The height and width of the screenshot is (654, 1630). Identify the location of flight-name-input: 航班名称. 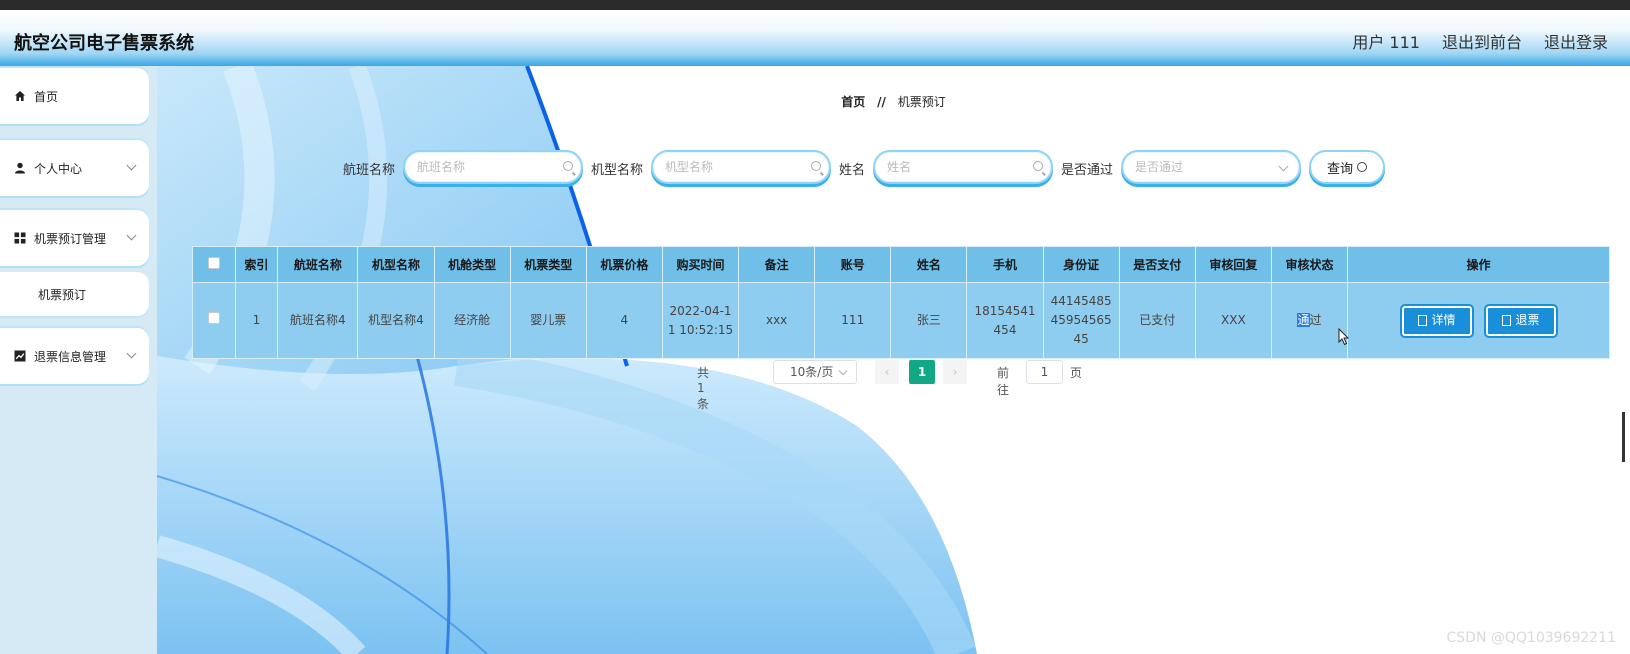
(493, 167).